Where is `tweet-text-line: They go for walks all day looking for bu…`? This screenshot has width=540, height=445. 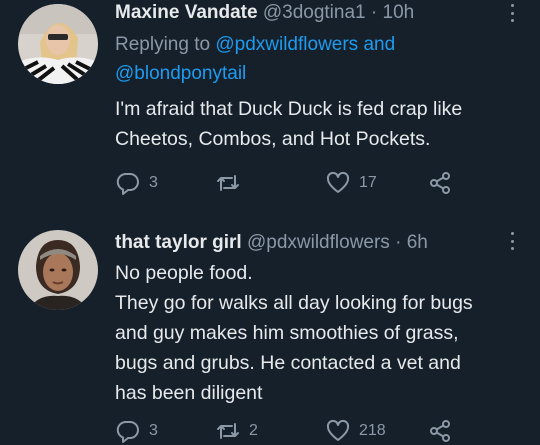
tweet-text-line: They go for walks all day looking for bu… is located at coordinates (294, 303).